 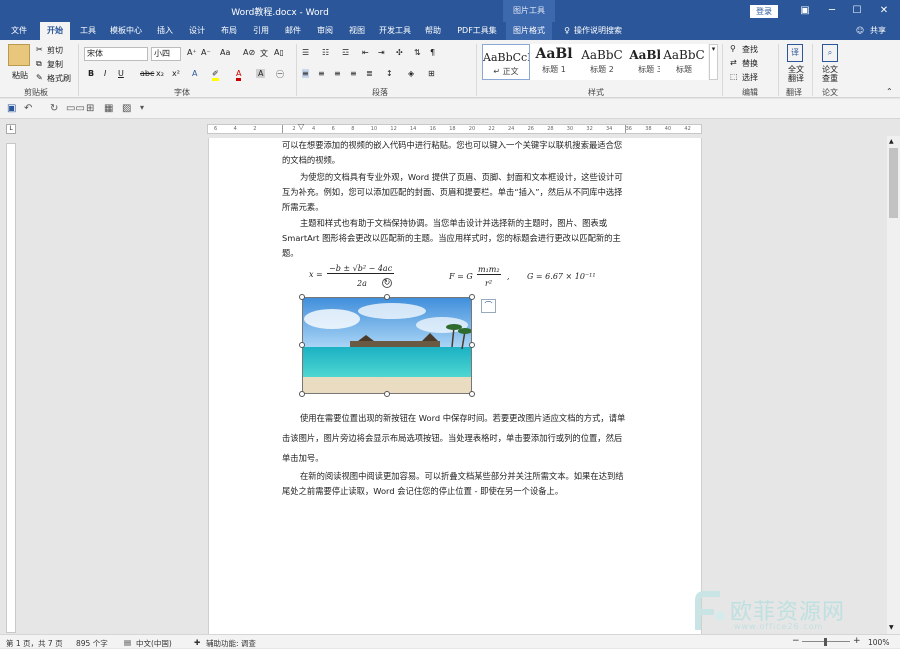 I want to click on layout-options-icon: ⌒, so click(x=488, y=306).